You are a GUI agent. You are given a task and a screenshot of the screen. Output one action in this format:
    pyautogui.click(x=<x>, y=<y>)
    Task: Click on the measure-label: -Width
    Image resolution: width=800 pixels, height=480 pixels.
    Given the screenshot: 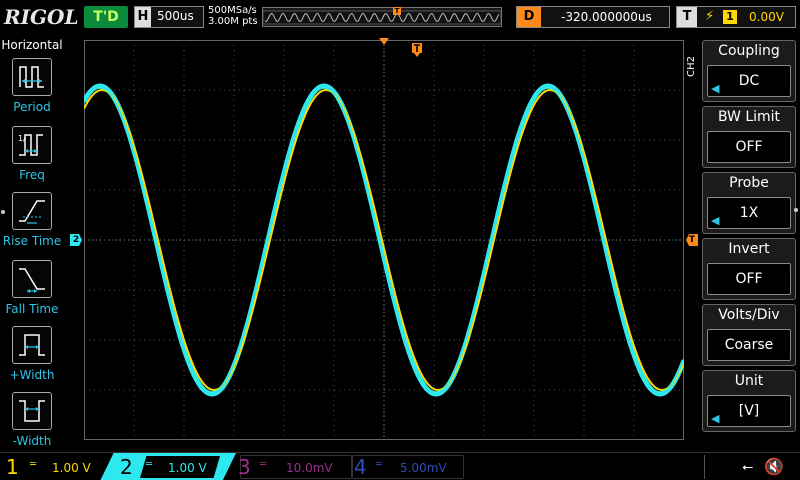 What is the action you would take?
    pyautogui.click(x=32, y=441)
    